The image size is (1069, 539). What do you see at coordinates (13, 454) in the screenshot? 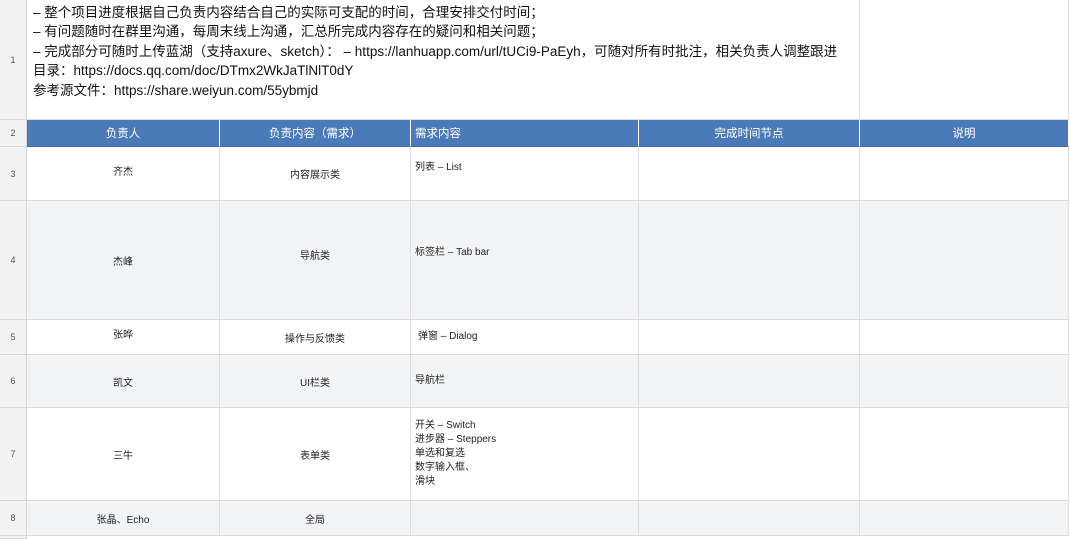
I see `row-number: 7` at bounding box center [13, 454].